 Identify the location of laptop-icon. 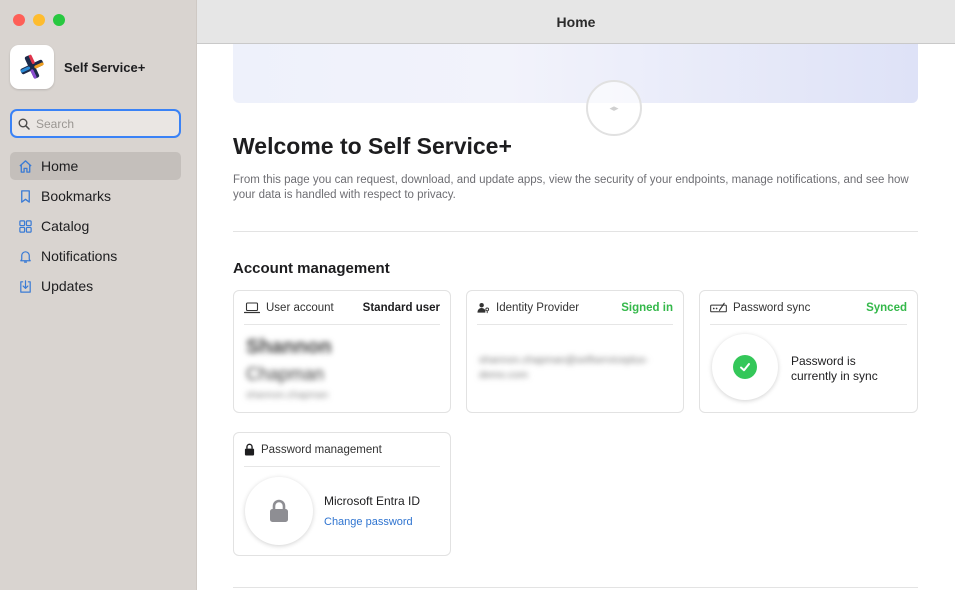
(252, 307).